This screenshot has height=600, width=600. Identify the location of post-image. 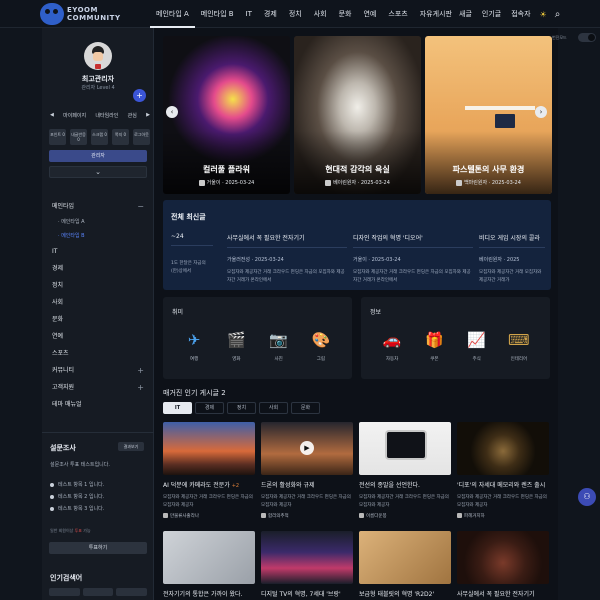
(209, 448).